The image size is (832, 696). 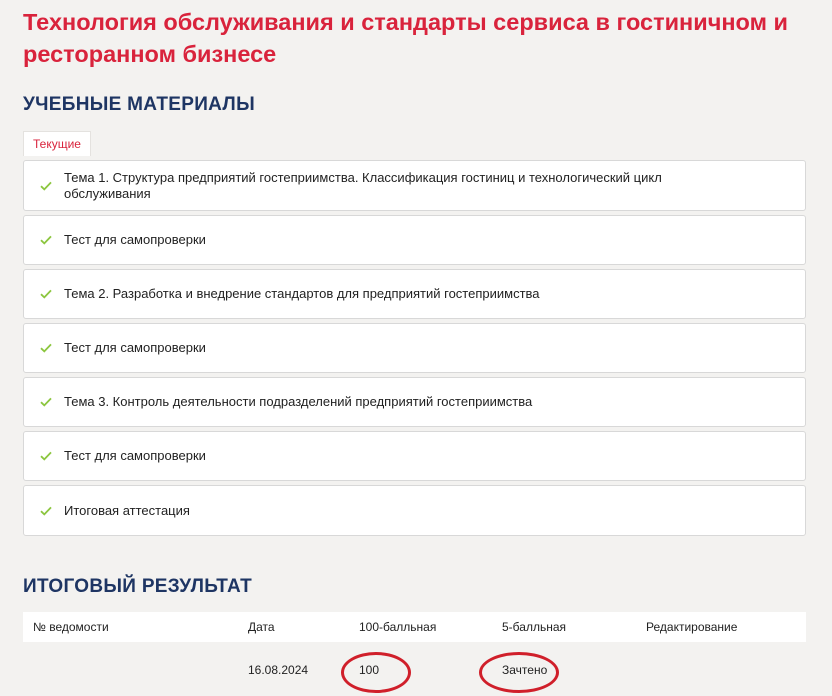 What do you see at coordinates (414, 510) in the screenshot?
I see `material-item-final-attestation: Итоговая аттестация` at bounding box center [414, 510].